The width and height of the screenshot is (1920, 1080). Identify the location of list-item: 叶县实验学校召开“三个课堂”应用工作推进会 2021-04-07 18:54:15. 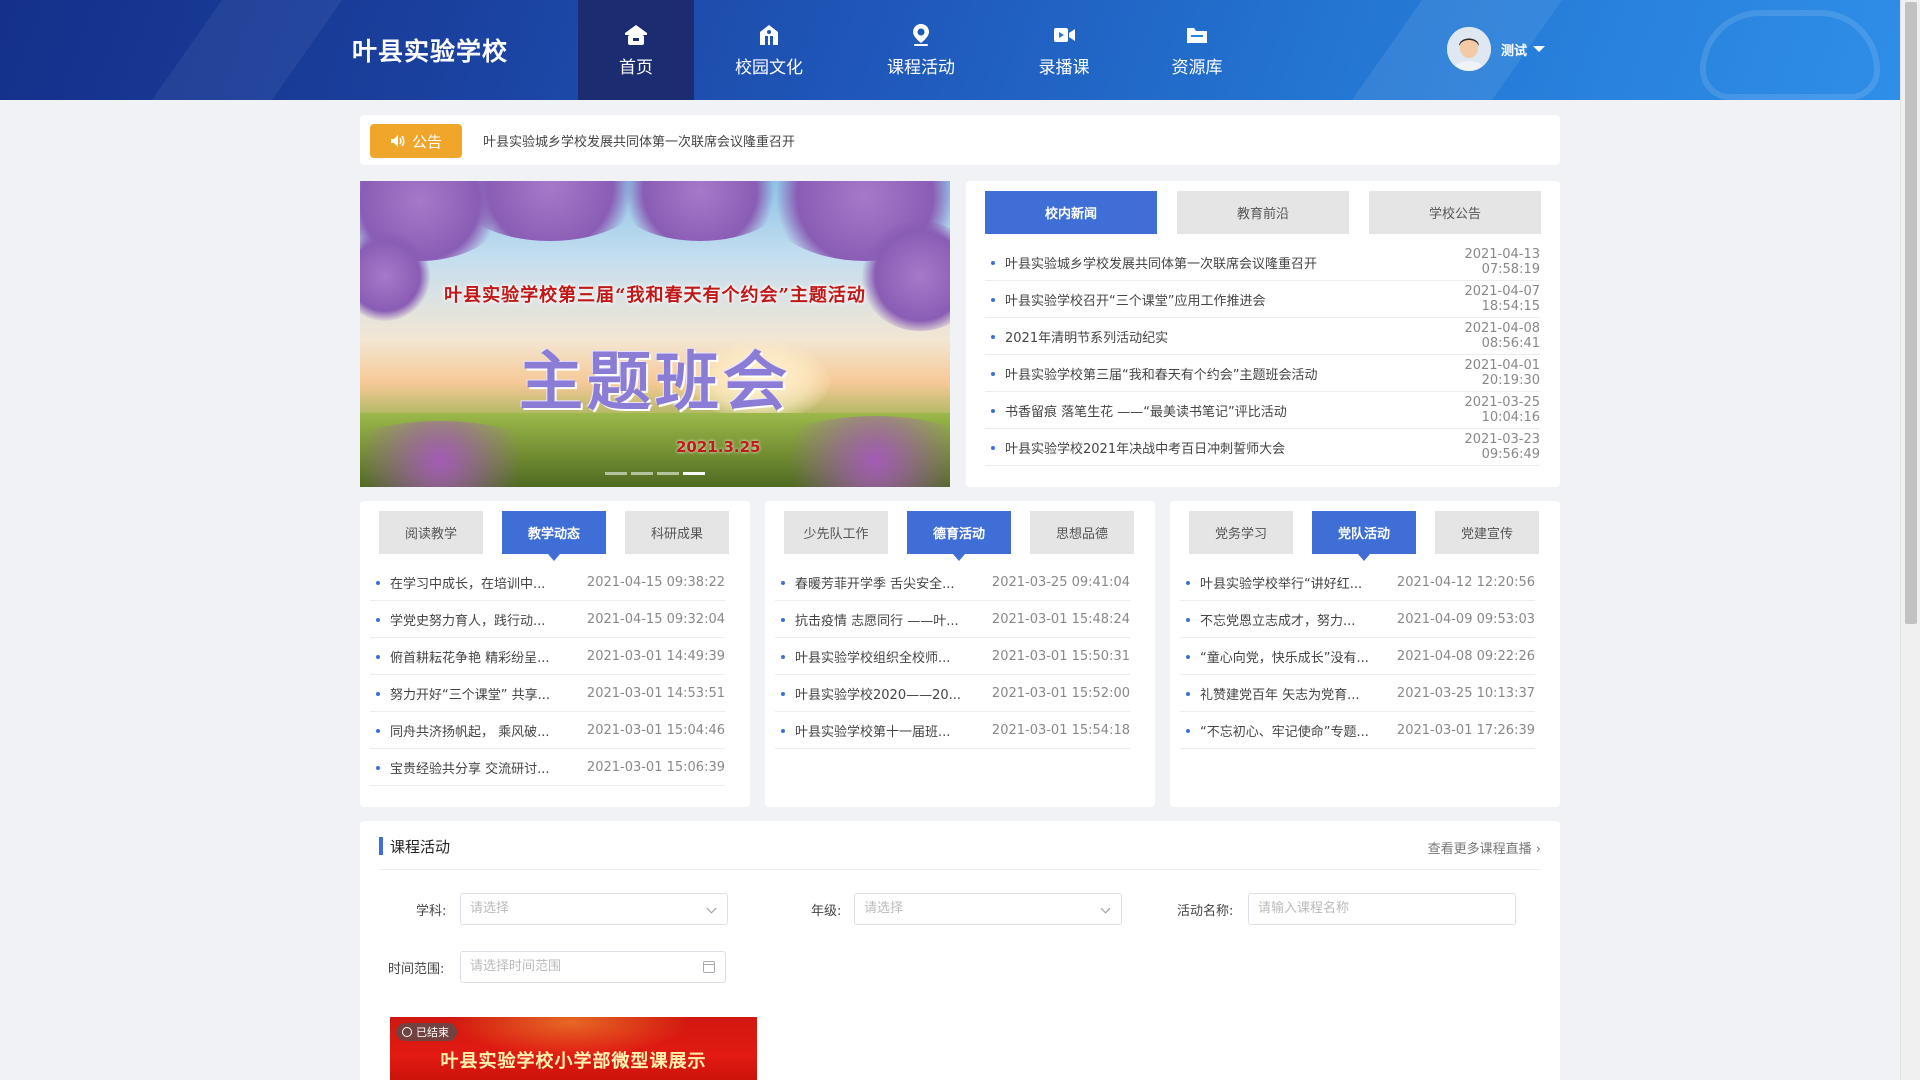
(1262, 299).